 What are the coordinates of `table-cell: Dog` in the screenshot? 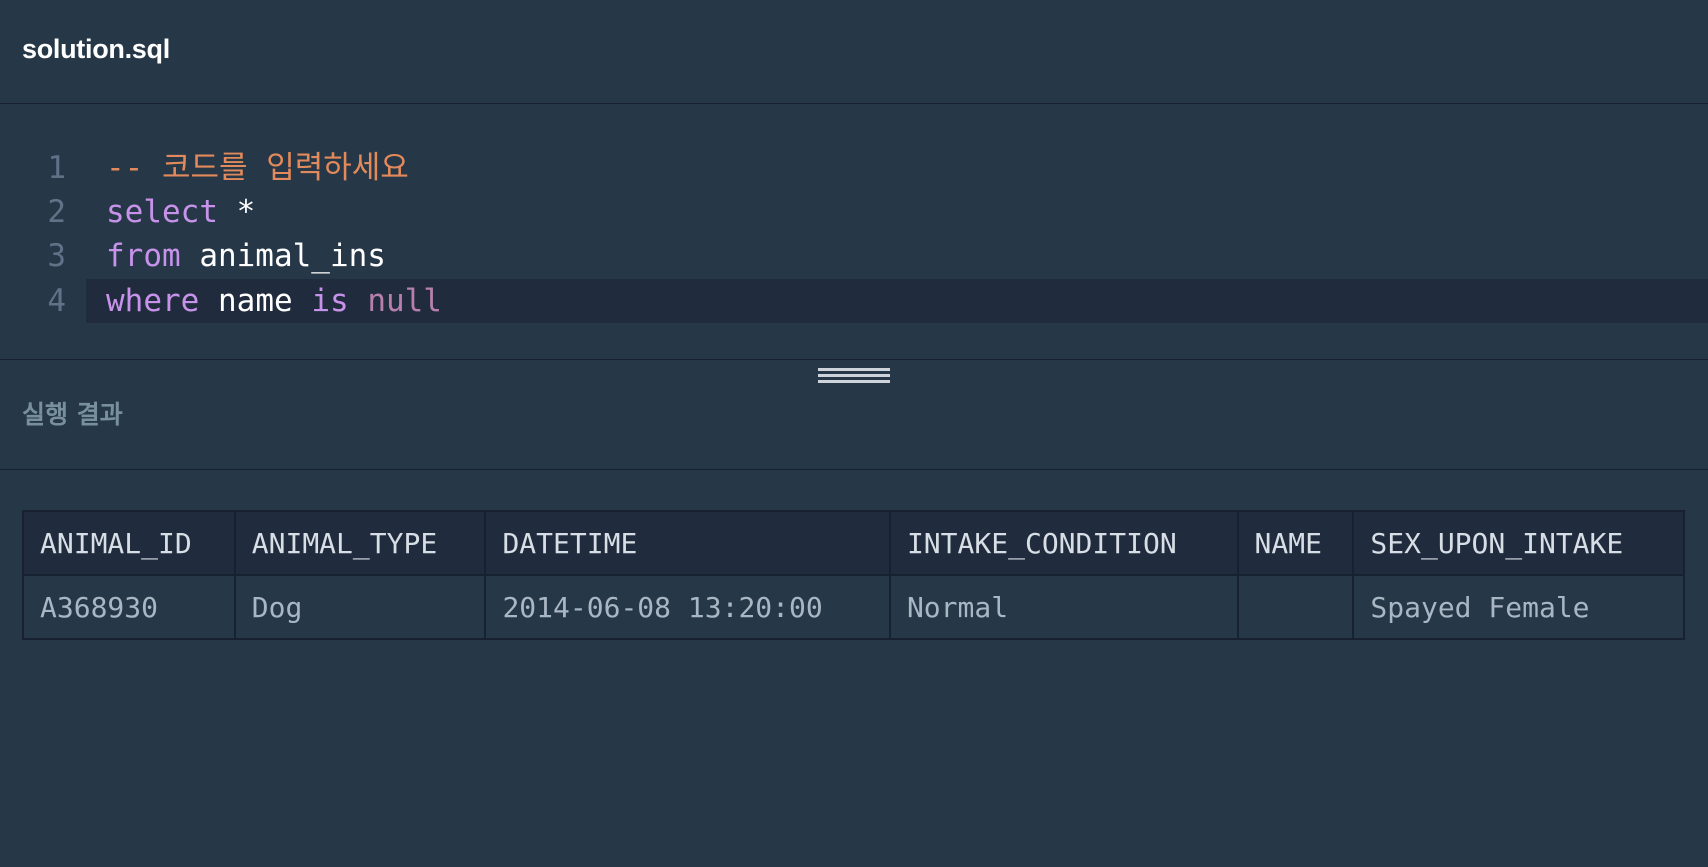 It's located at (360, 607).